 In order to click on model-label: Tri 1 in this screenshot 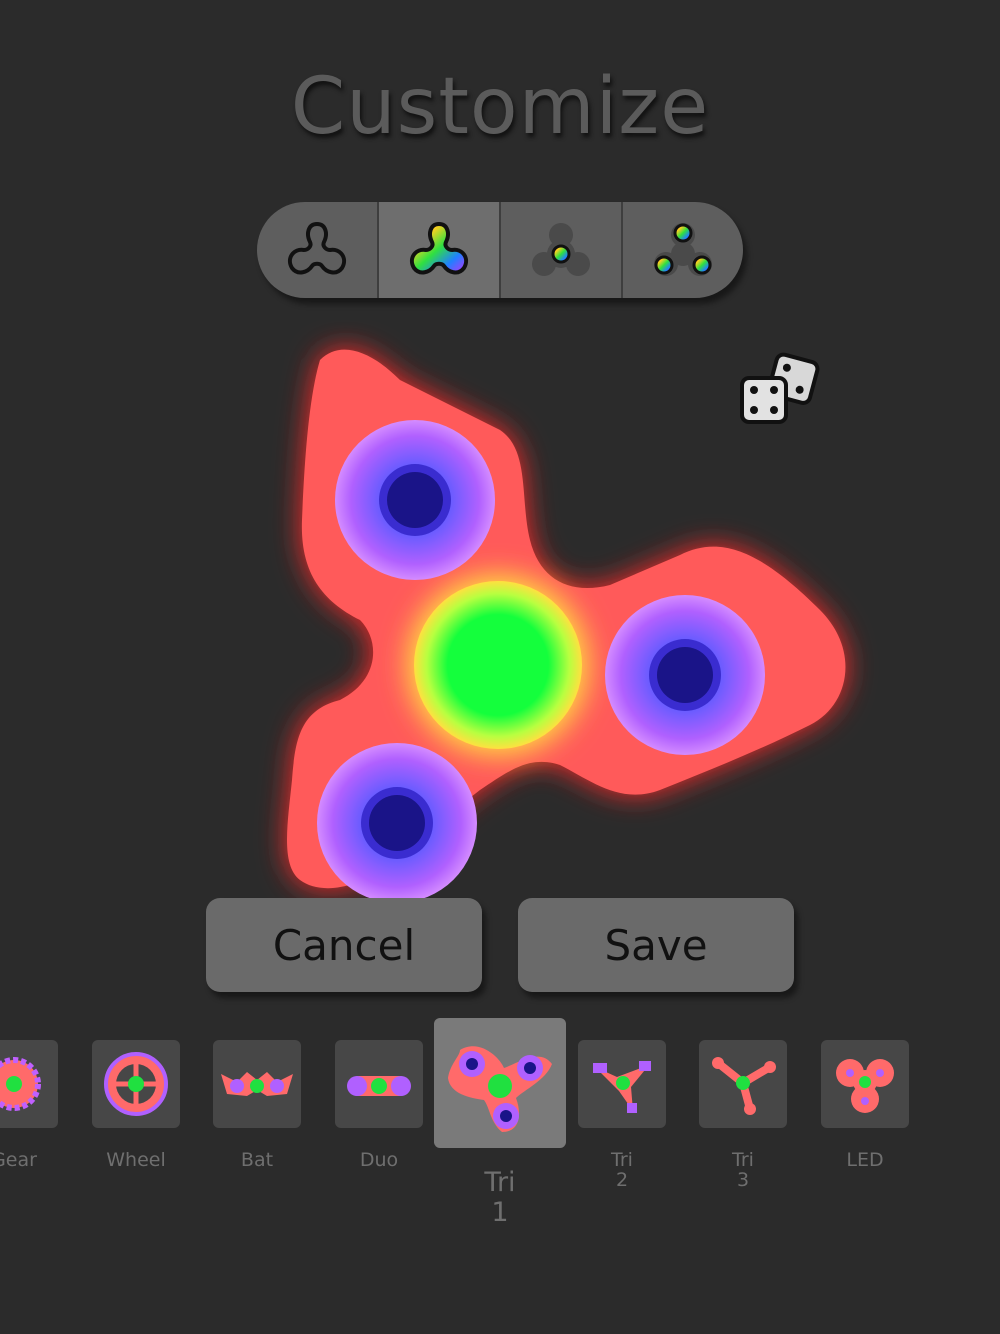, I will do `click(500, 1197)`.